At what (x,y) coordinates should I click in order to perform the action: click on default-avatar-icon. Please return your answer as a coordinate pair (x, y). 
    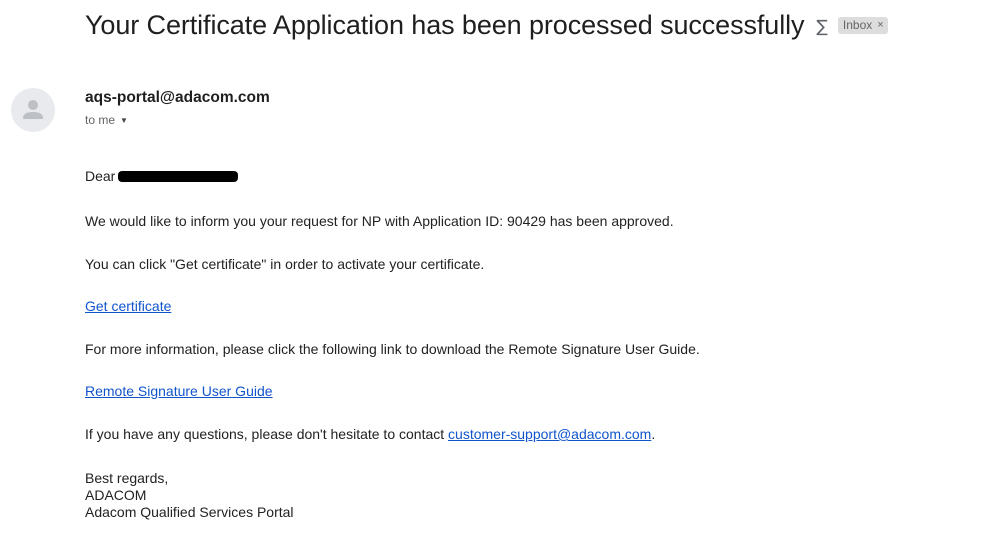
    Looking at the image, I should click on (33, 110).